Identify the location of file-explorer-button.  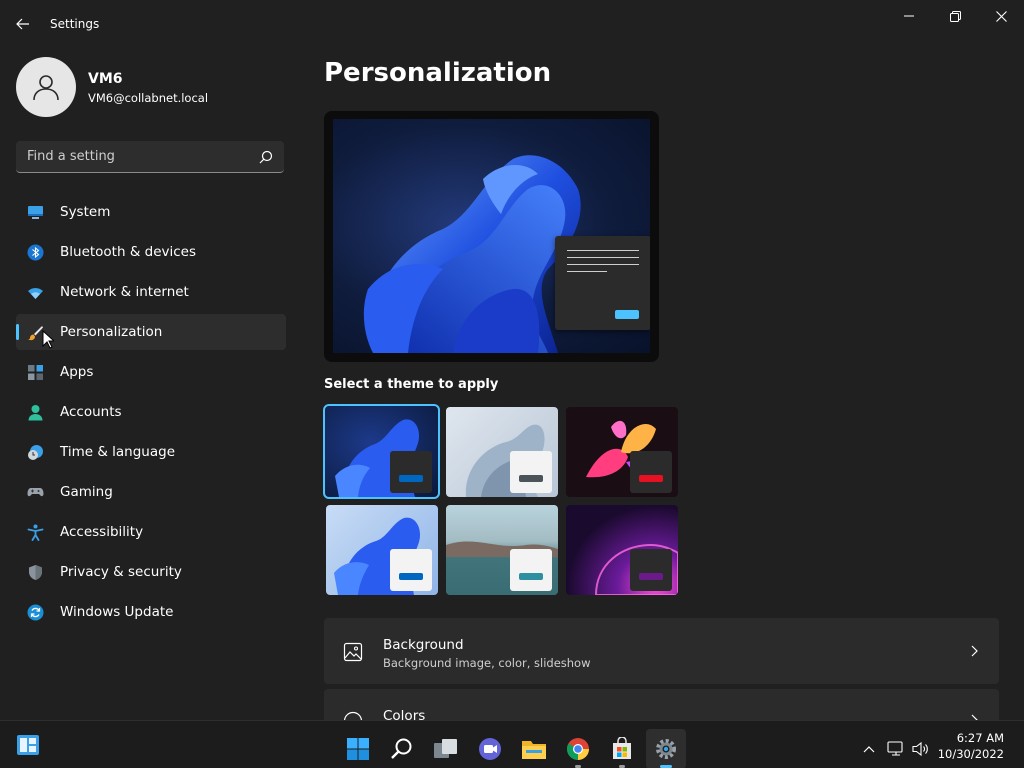
(534, 748).